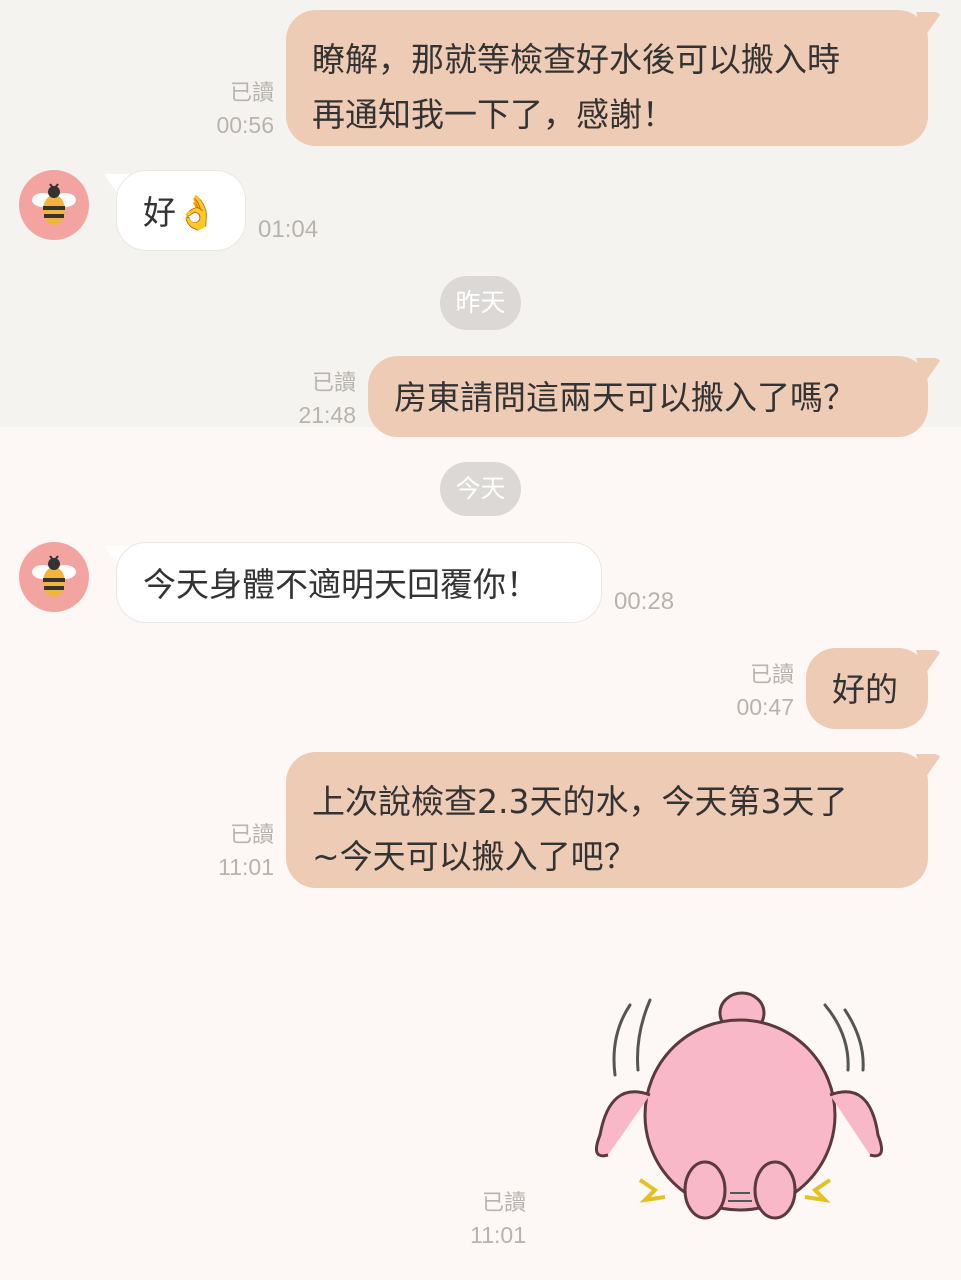 The width and height of the screenshot is (961, 1280). What do you see at coordinates (159, 212) in the screenshot?
I see `message-text: 好` at bounding box center [159, 212].